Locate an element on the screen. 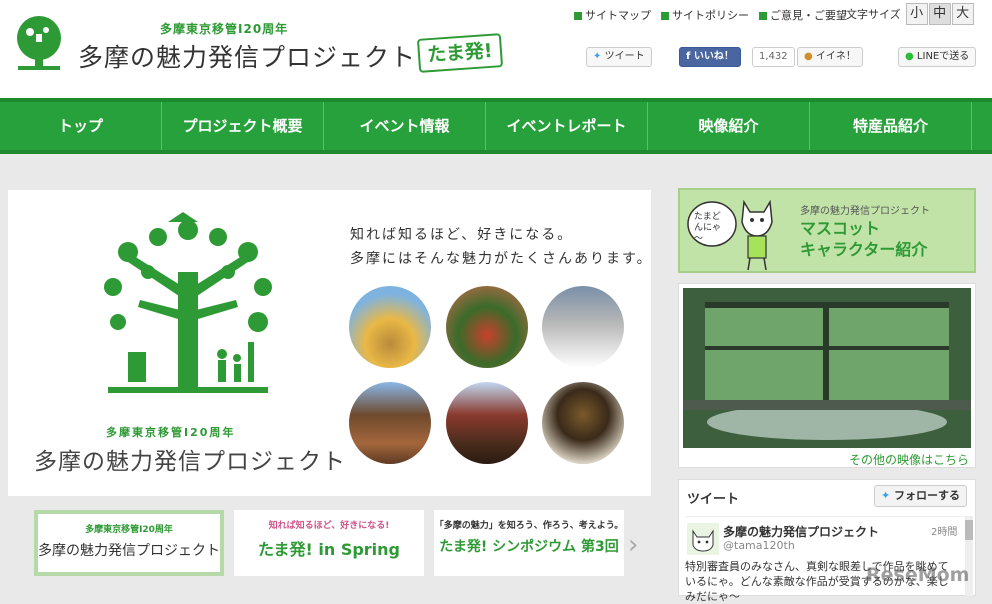  tree-logo-icon is located at coordinates (39, 45).